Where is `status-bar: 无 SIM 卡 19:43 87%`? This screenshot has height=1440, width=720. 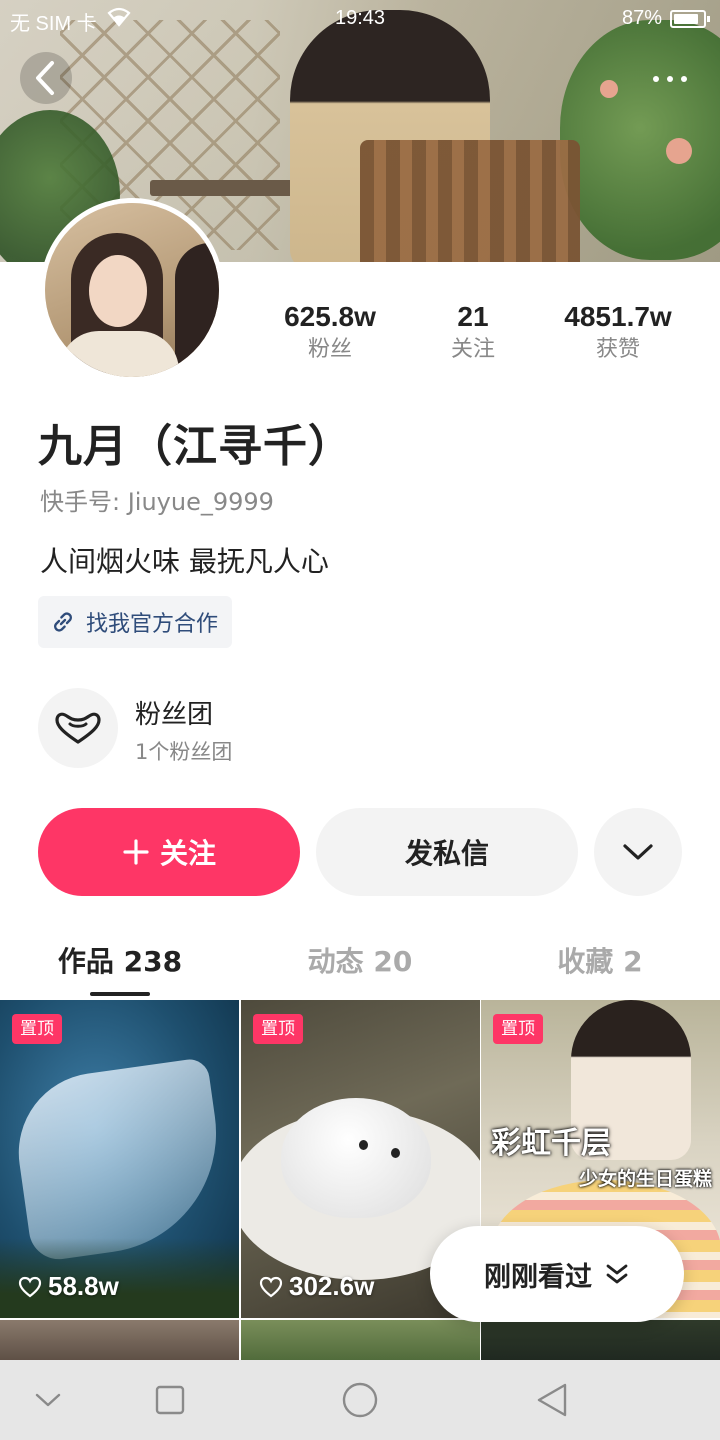
status-bar: 无 SIM 卡 19:43 87% is located at coordinates (360, 19).